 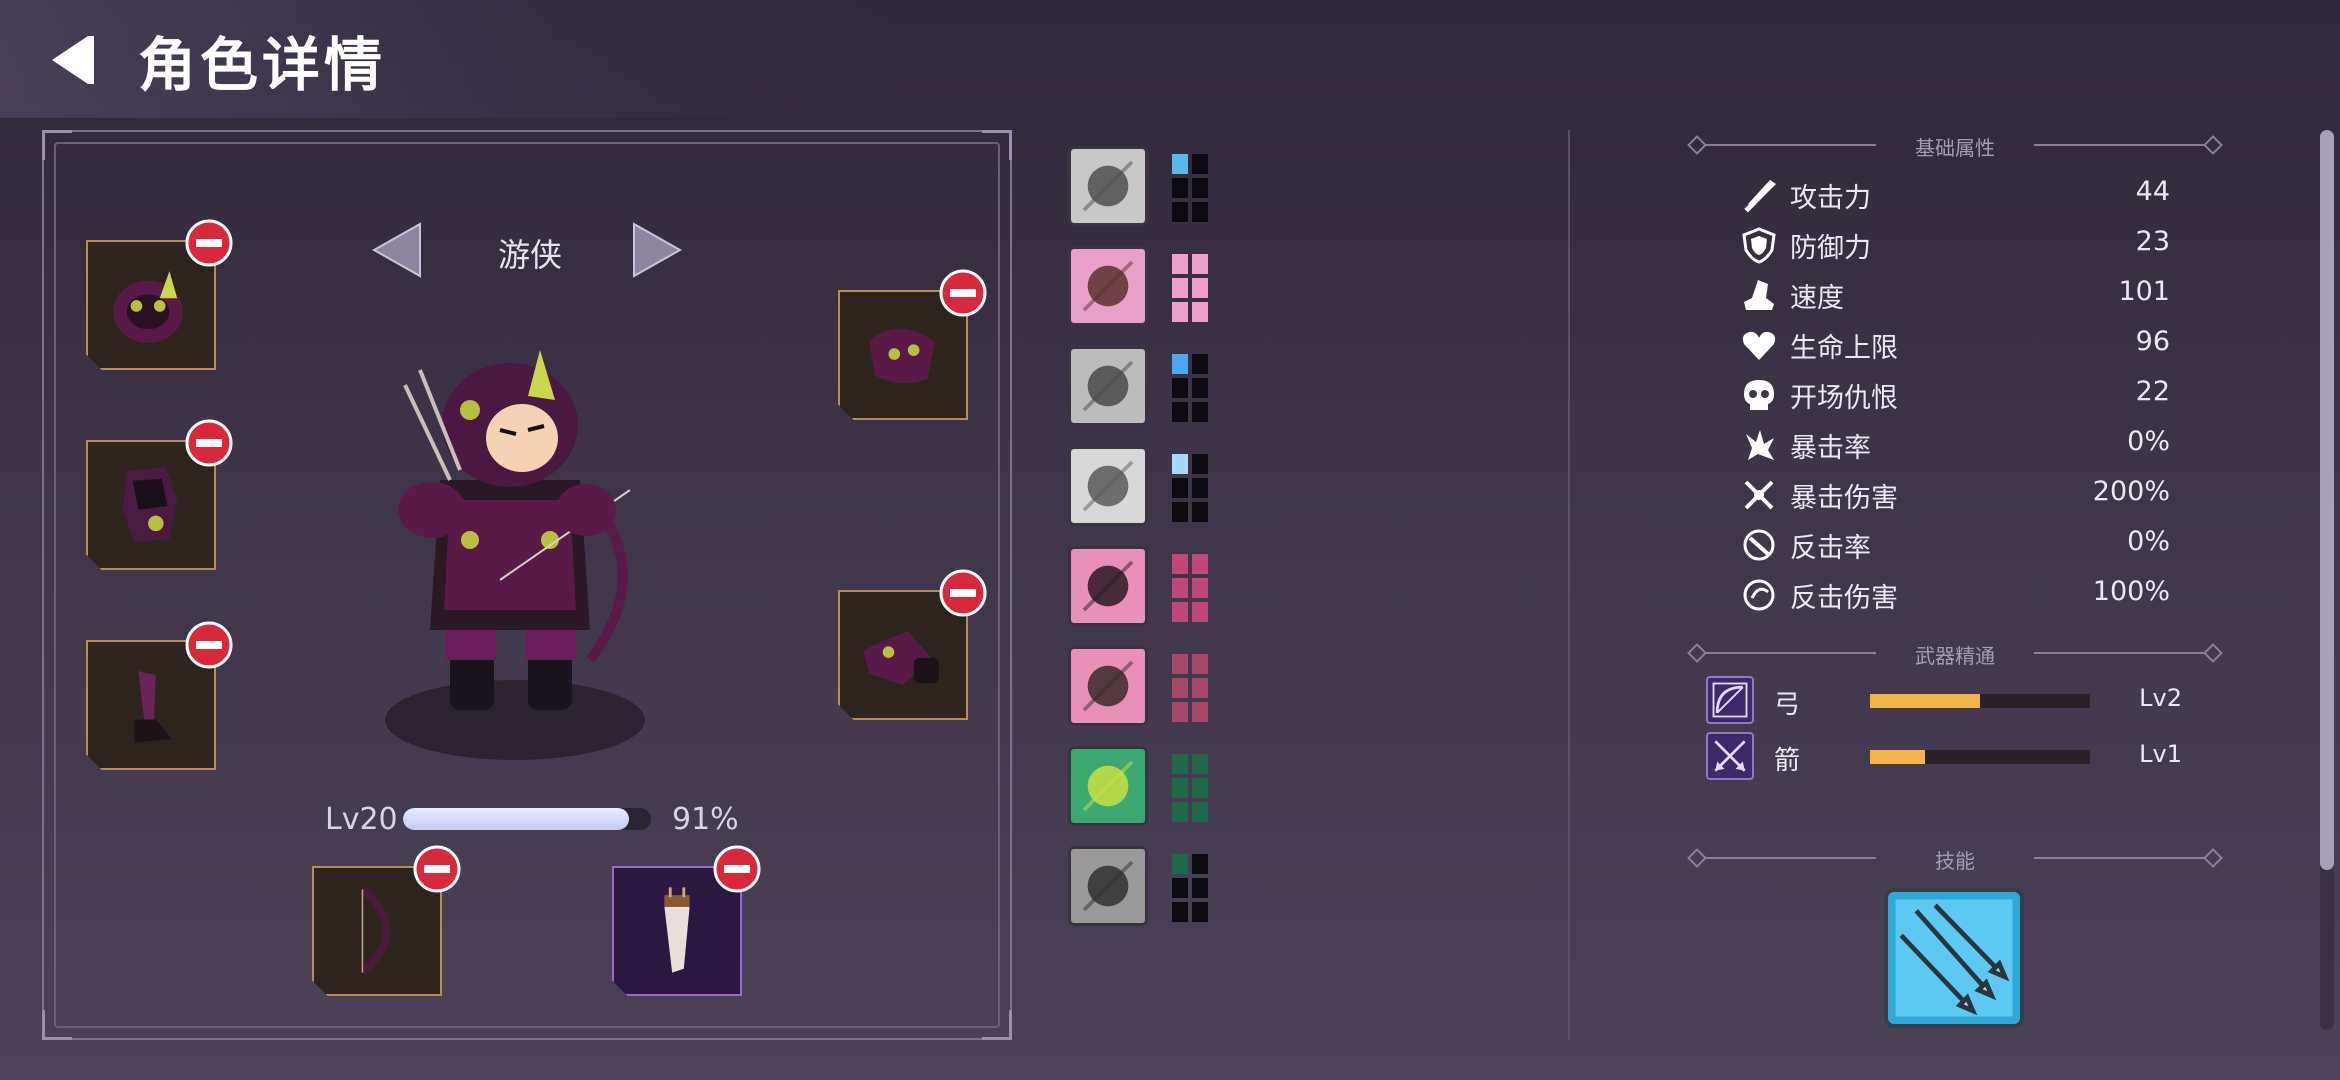 I want to click on remove-shoulder-button, so click(x=963, y=293).